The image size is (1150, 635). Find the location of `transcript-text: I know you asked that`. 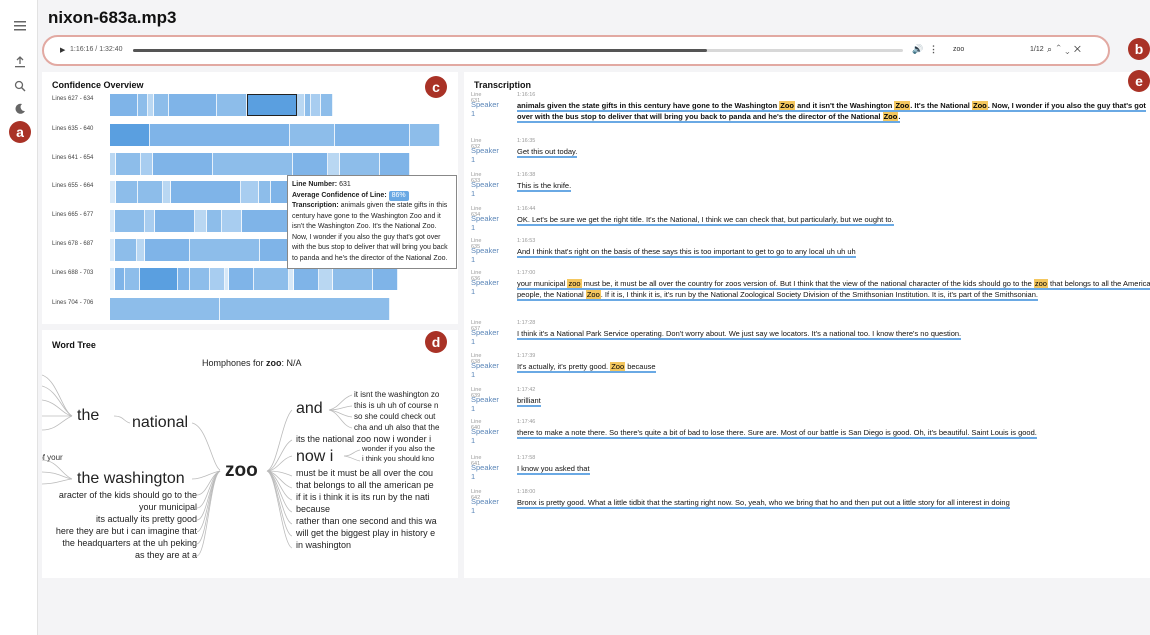

transcript-text: I know you asked that is located at coordinates (833, 469).